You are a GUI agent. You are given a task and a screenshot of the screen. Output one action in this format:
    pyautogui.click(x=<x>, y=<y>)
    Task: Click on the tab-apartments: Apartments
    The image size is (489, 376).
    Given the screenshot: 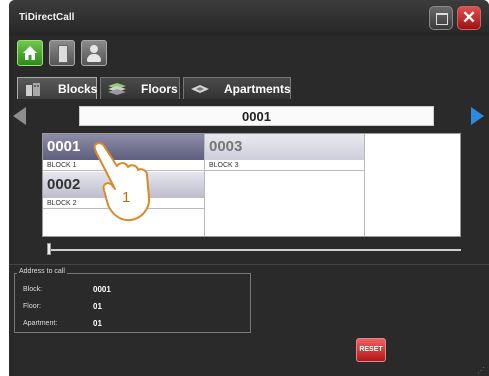 What is the action you would take?
    pyautogui.click(x=237, y=88)
    